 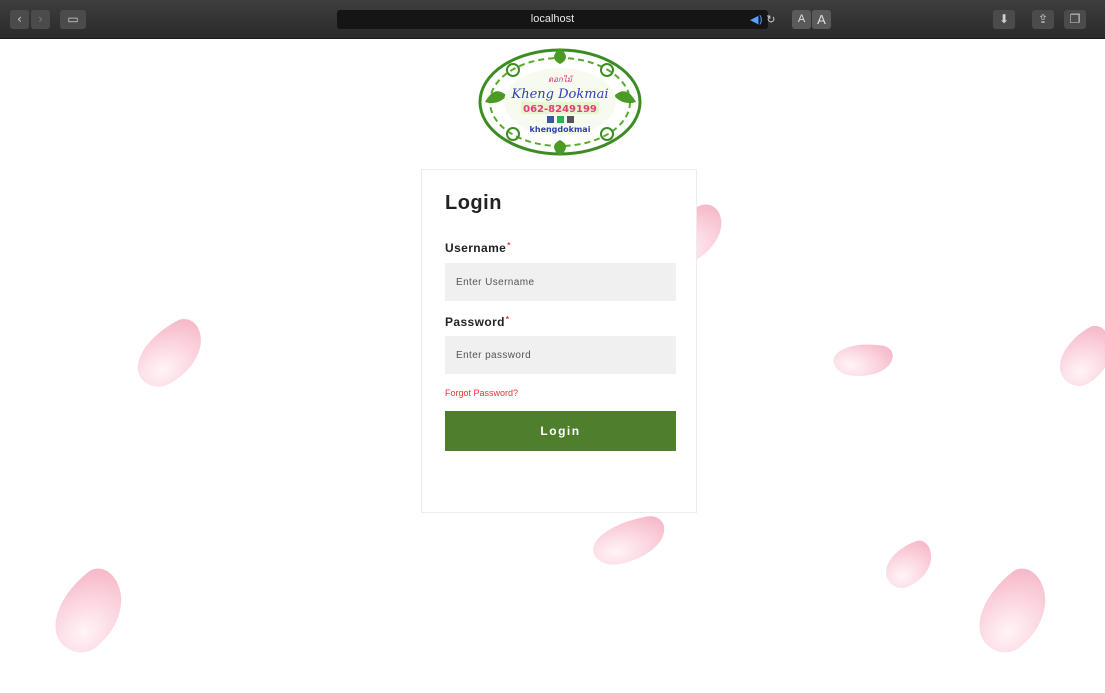 What do you see at coordinates (481, 393) in the screenshot?
I see `forgot-password-link: Forgot Password?` at bounding box center [481, 393].